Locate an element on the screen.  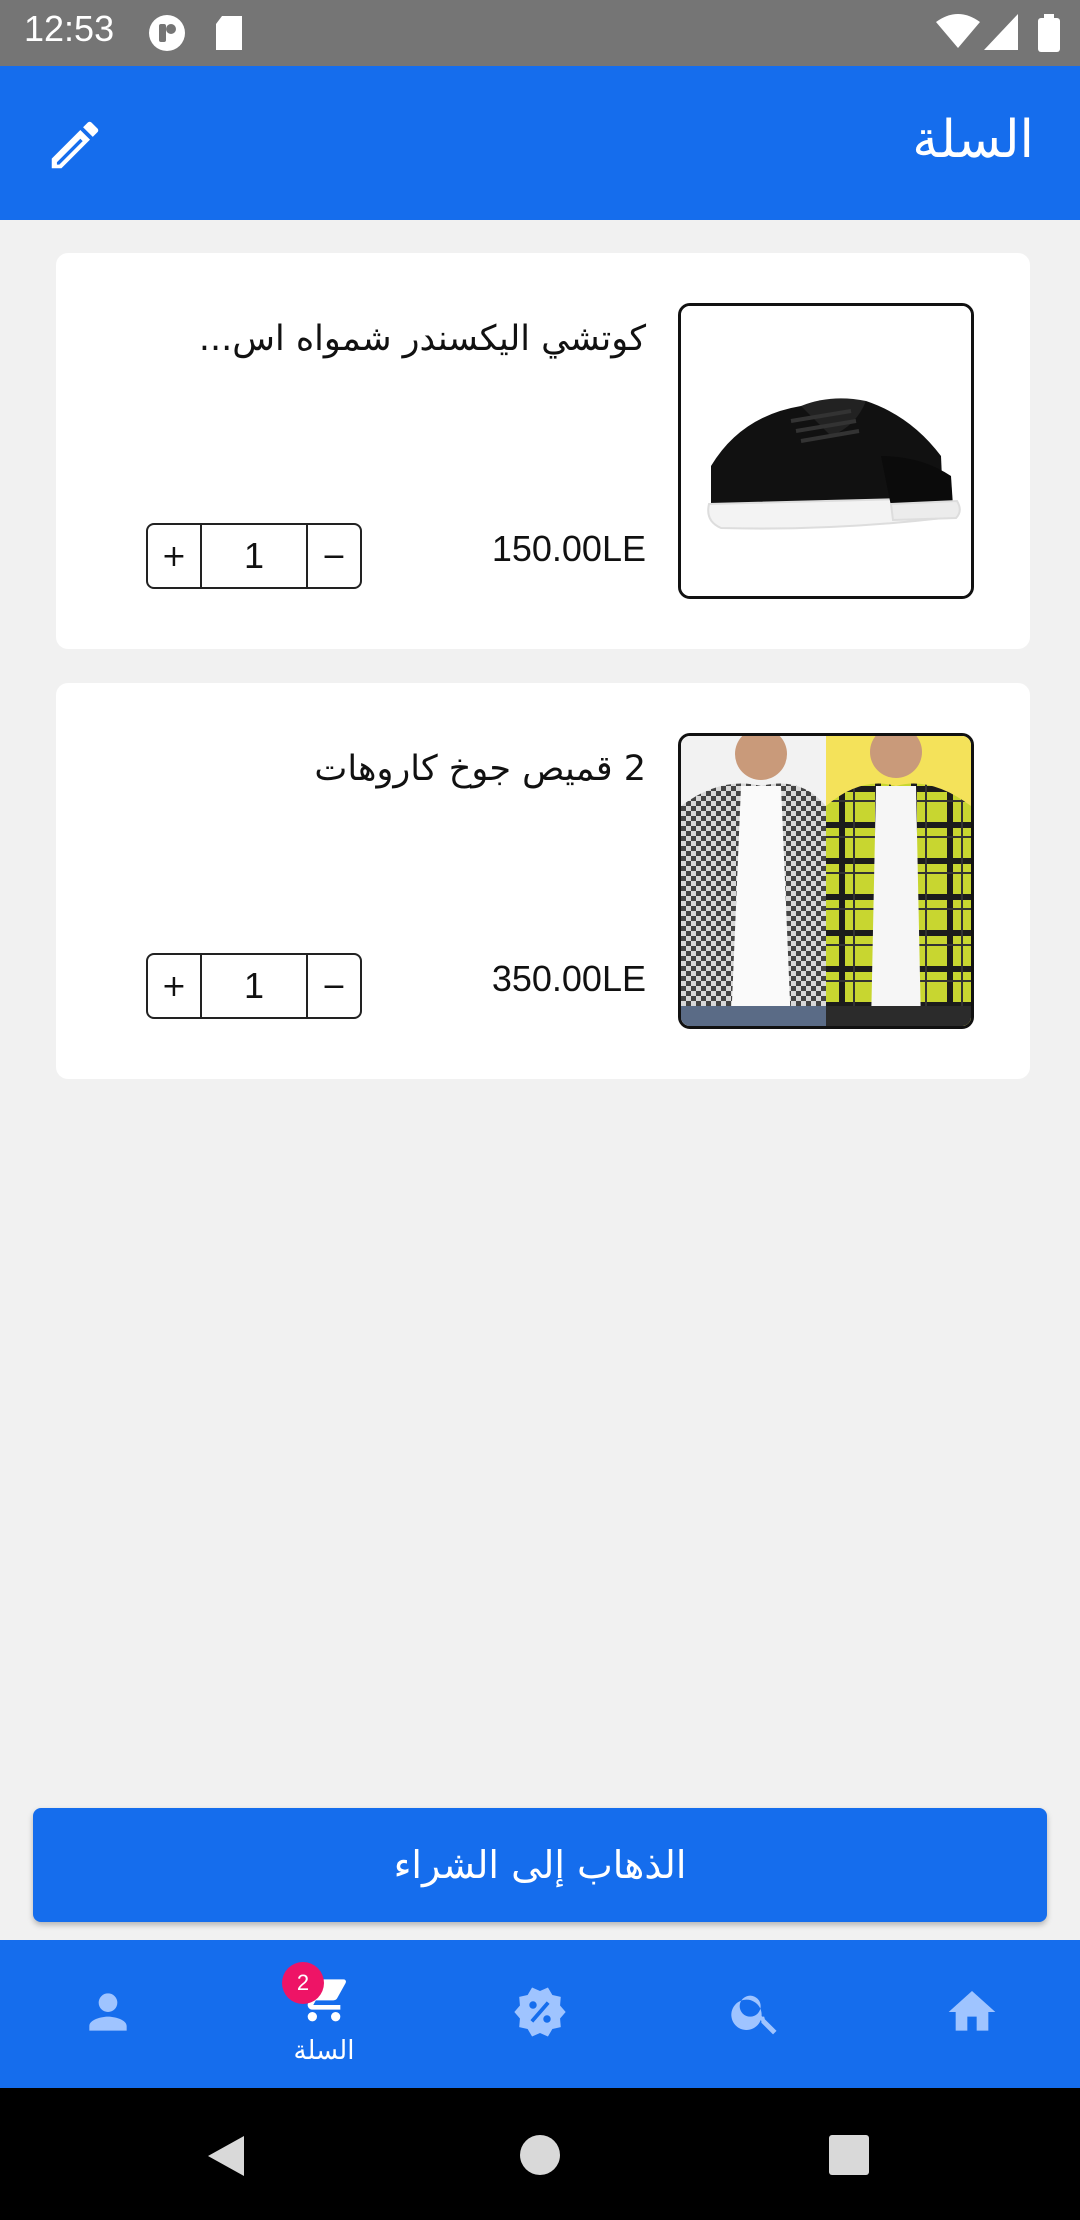
home-icon is located at coordinates (972, 2011).